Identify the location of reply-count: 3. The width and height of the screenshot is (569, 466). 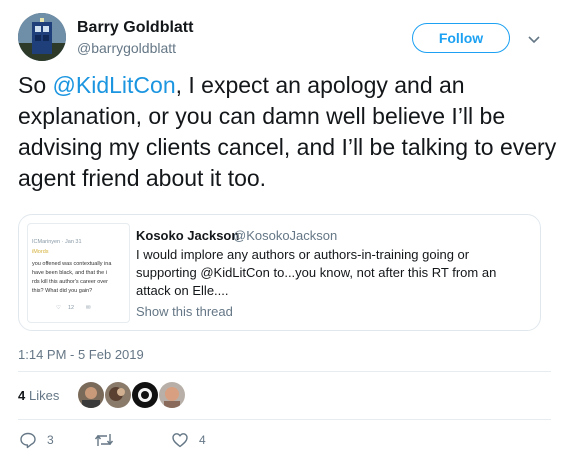
(50, 440).